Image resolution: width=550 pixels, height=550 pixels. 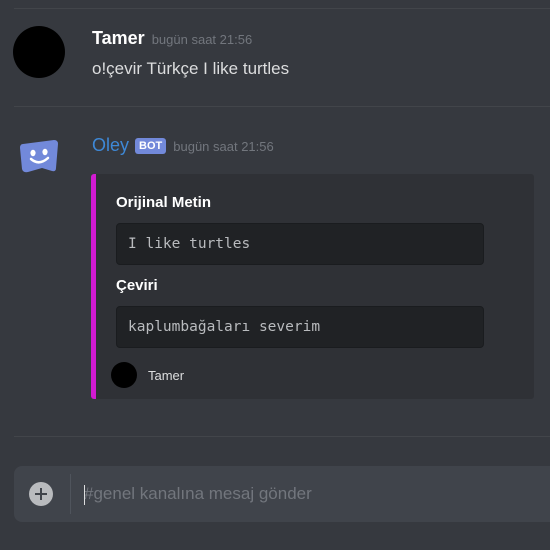 I want to click on message-header: Tamer bugün saat 21:56, so click(x=172, y=38).